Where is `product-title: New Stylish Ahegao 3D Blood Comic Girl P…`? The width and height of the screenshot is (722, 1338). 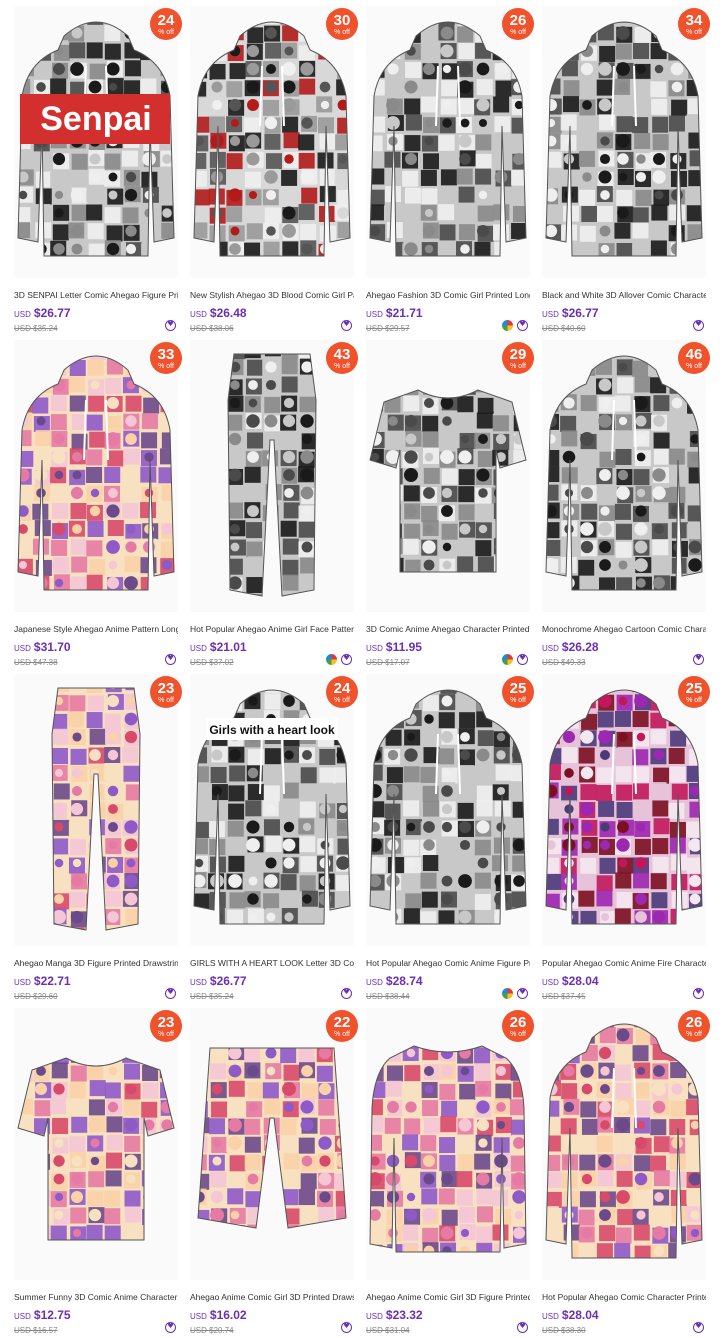 product-title: New Stylish Ahegao 3D Blood Comic Girl P… is located at coordinates (272, 295).